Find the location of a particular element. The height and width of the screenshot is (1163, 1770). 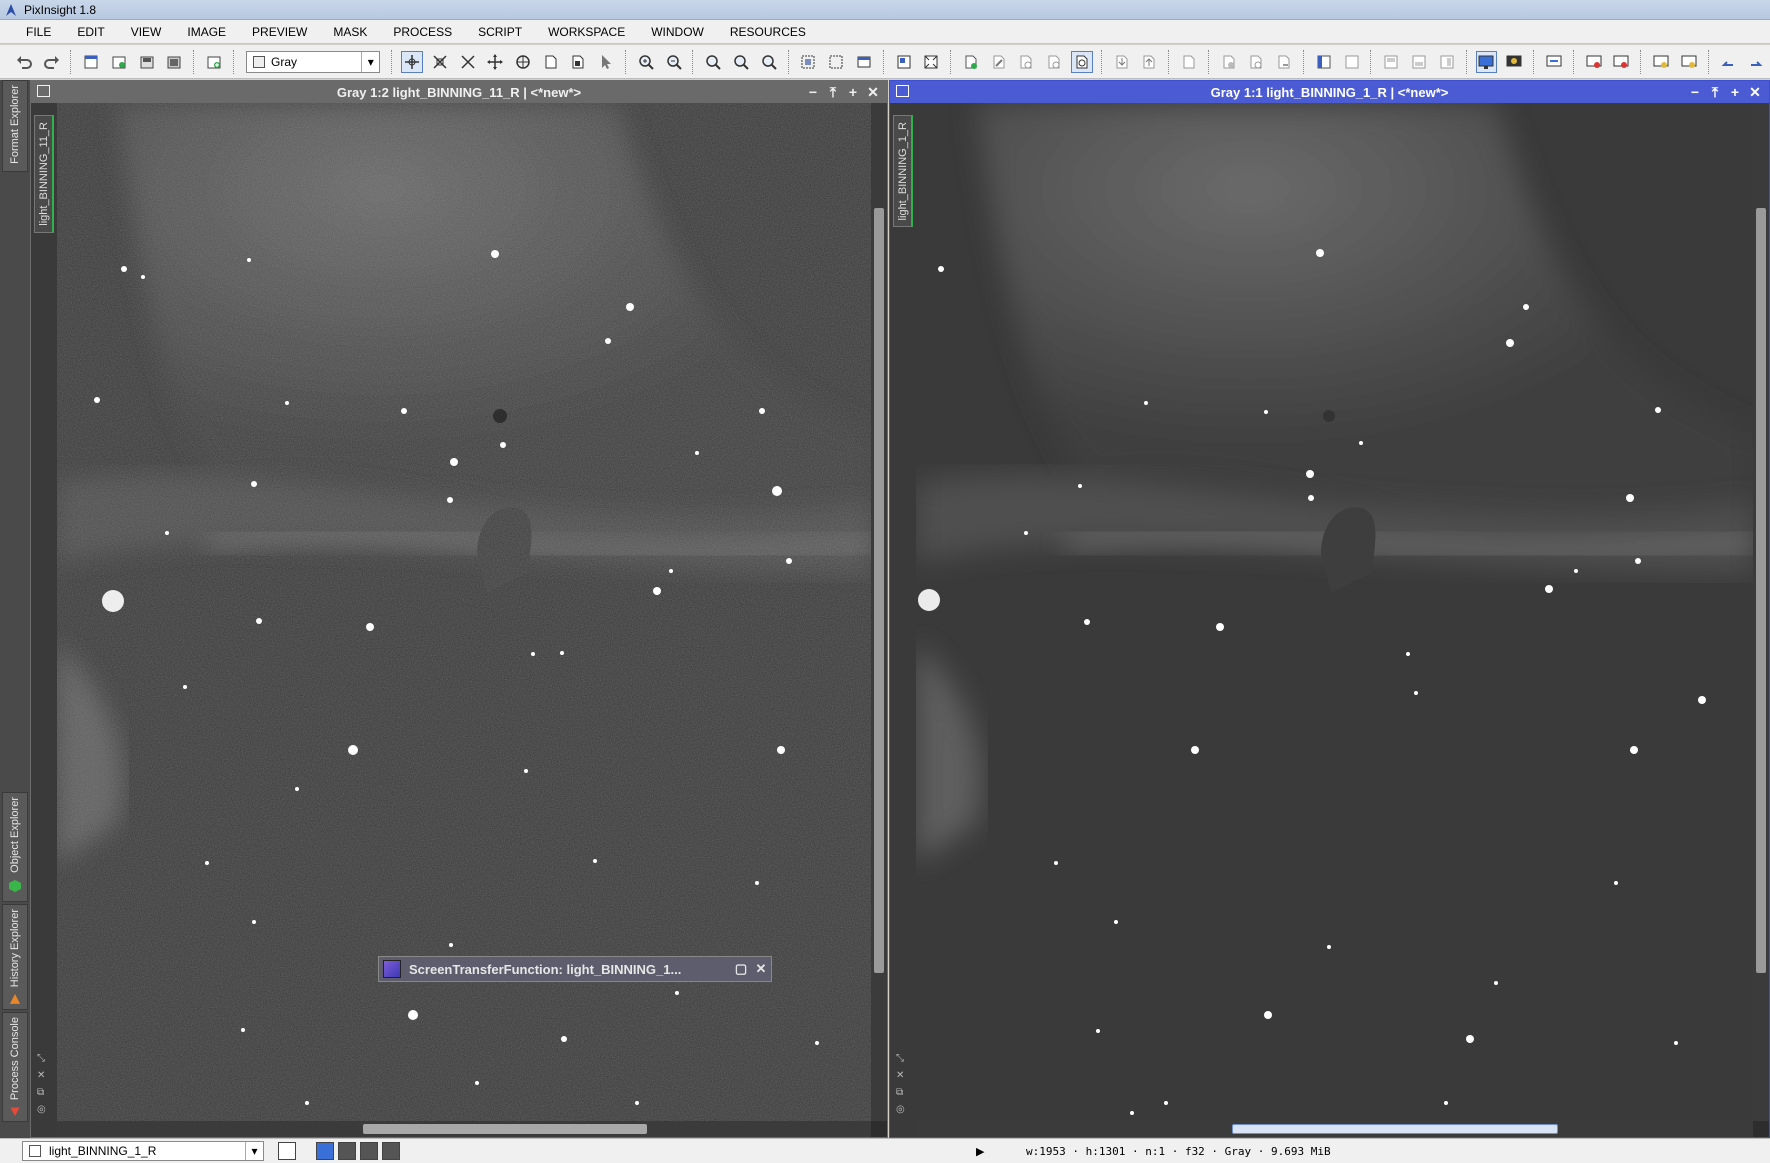

zoom-1-1-button is located at coordinates (713, 62).